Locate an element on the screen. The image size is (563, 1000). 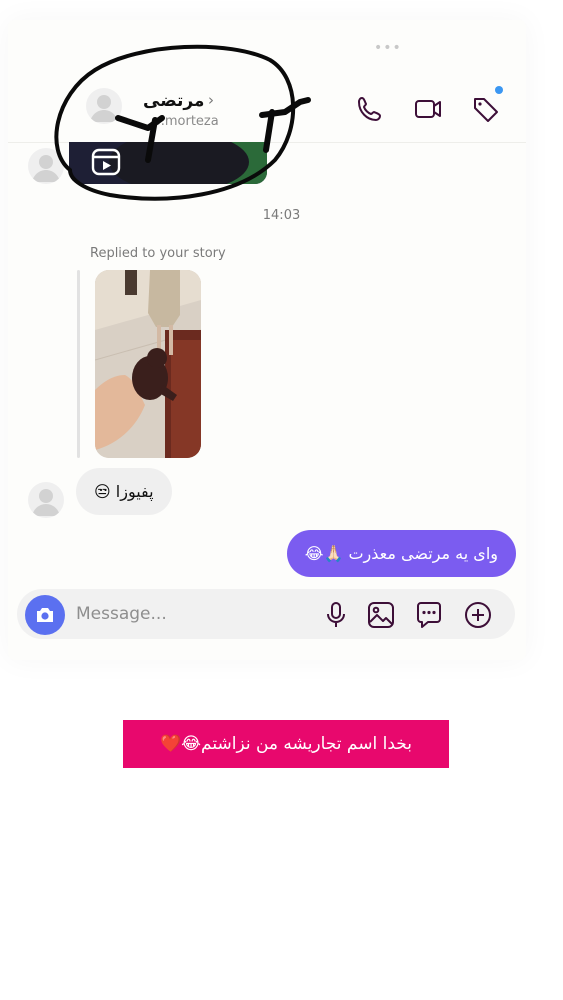
chat-header: مرتضی › o.morteza is located at coordinates (267, 101).